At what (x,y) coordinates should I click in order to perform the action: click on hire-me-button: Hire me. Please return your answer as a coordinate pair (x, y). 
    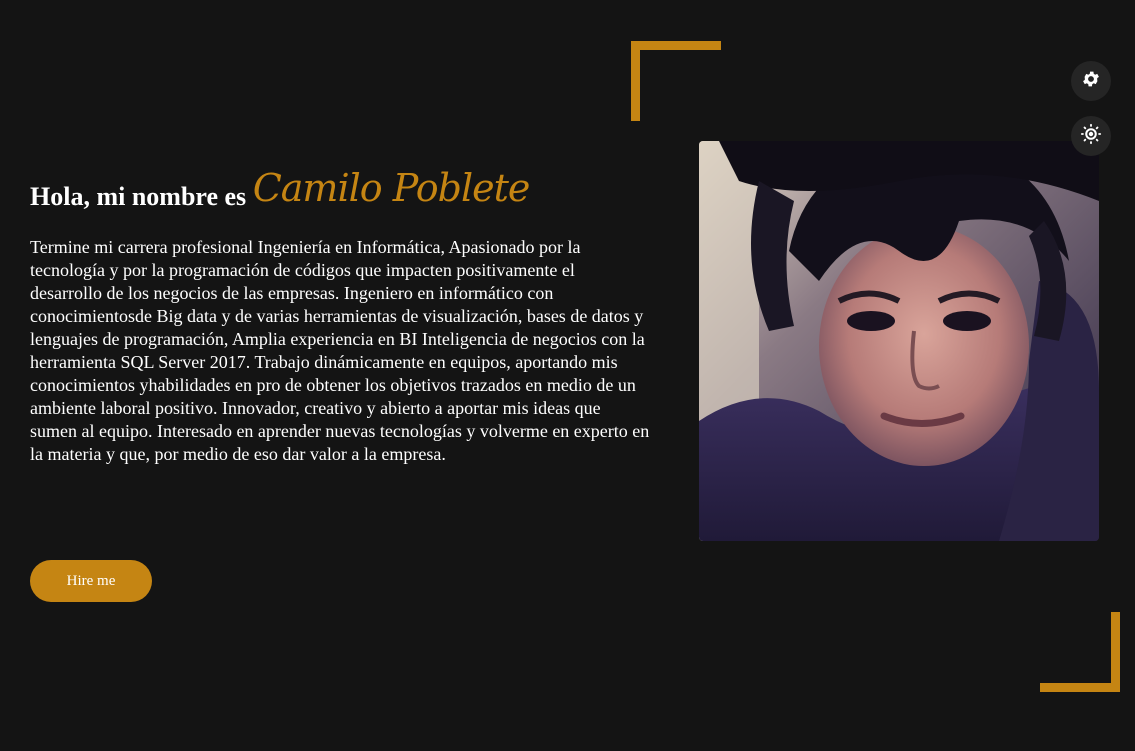
    Looking at the image, I should click on (91, 581).